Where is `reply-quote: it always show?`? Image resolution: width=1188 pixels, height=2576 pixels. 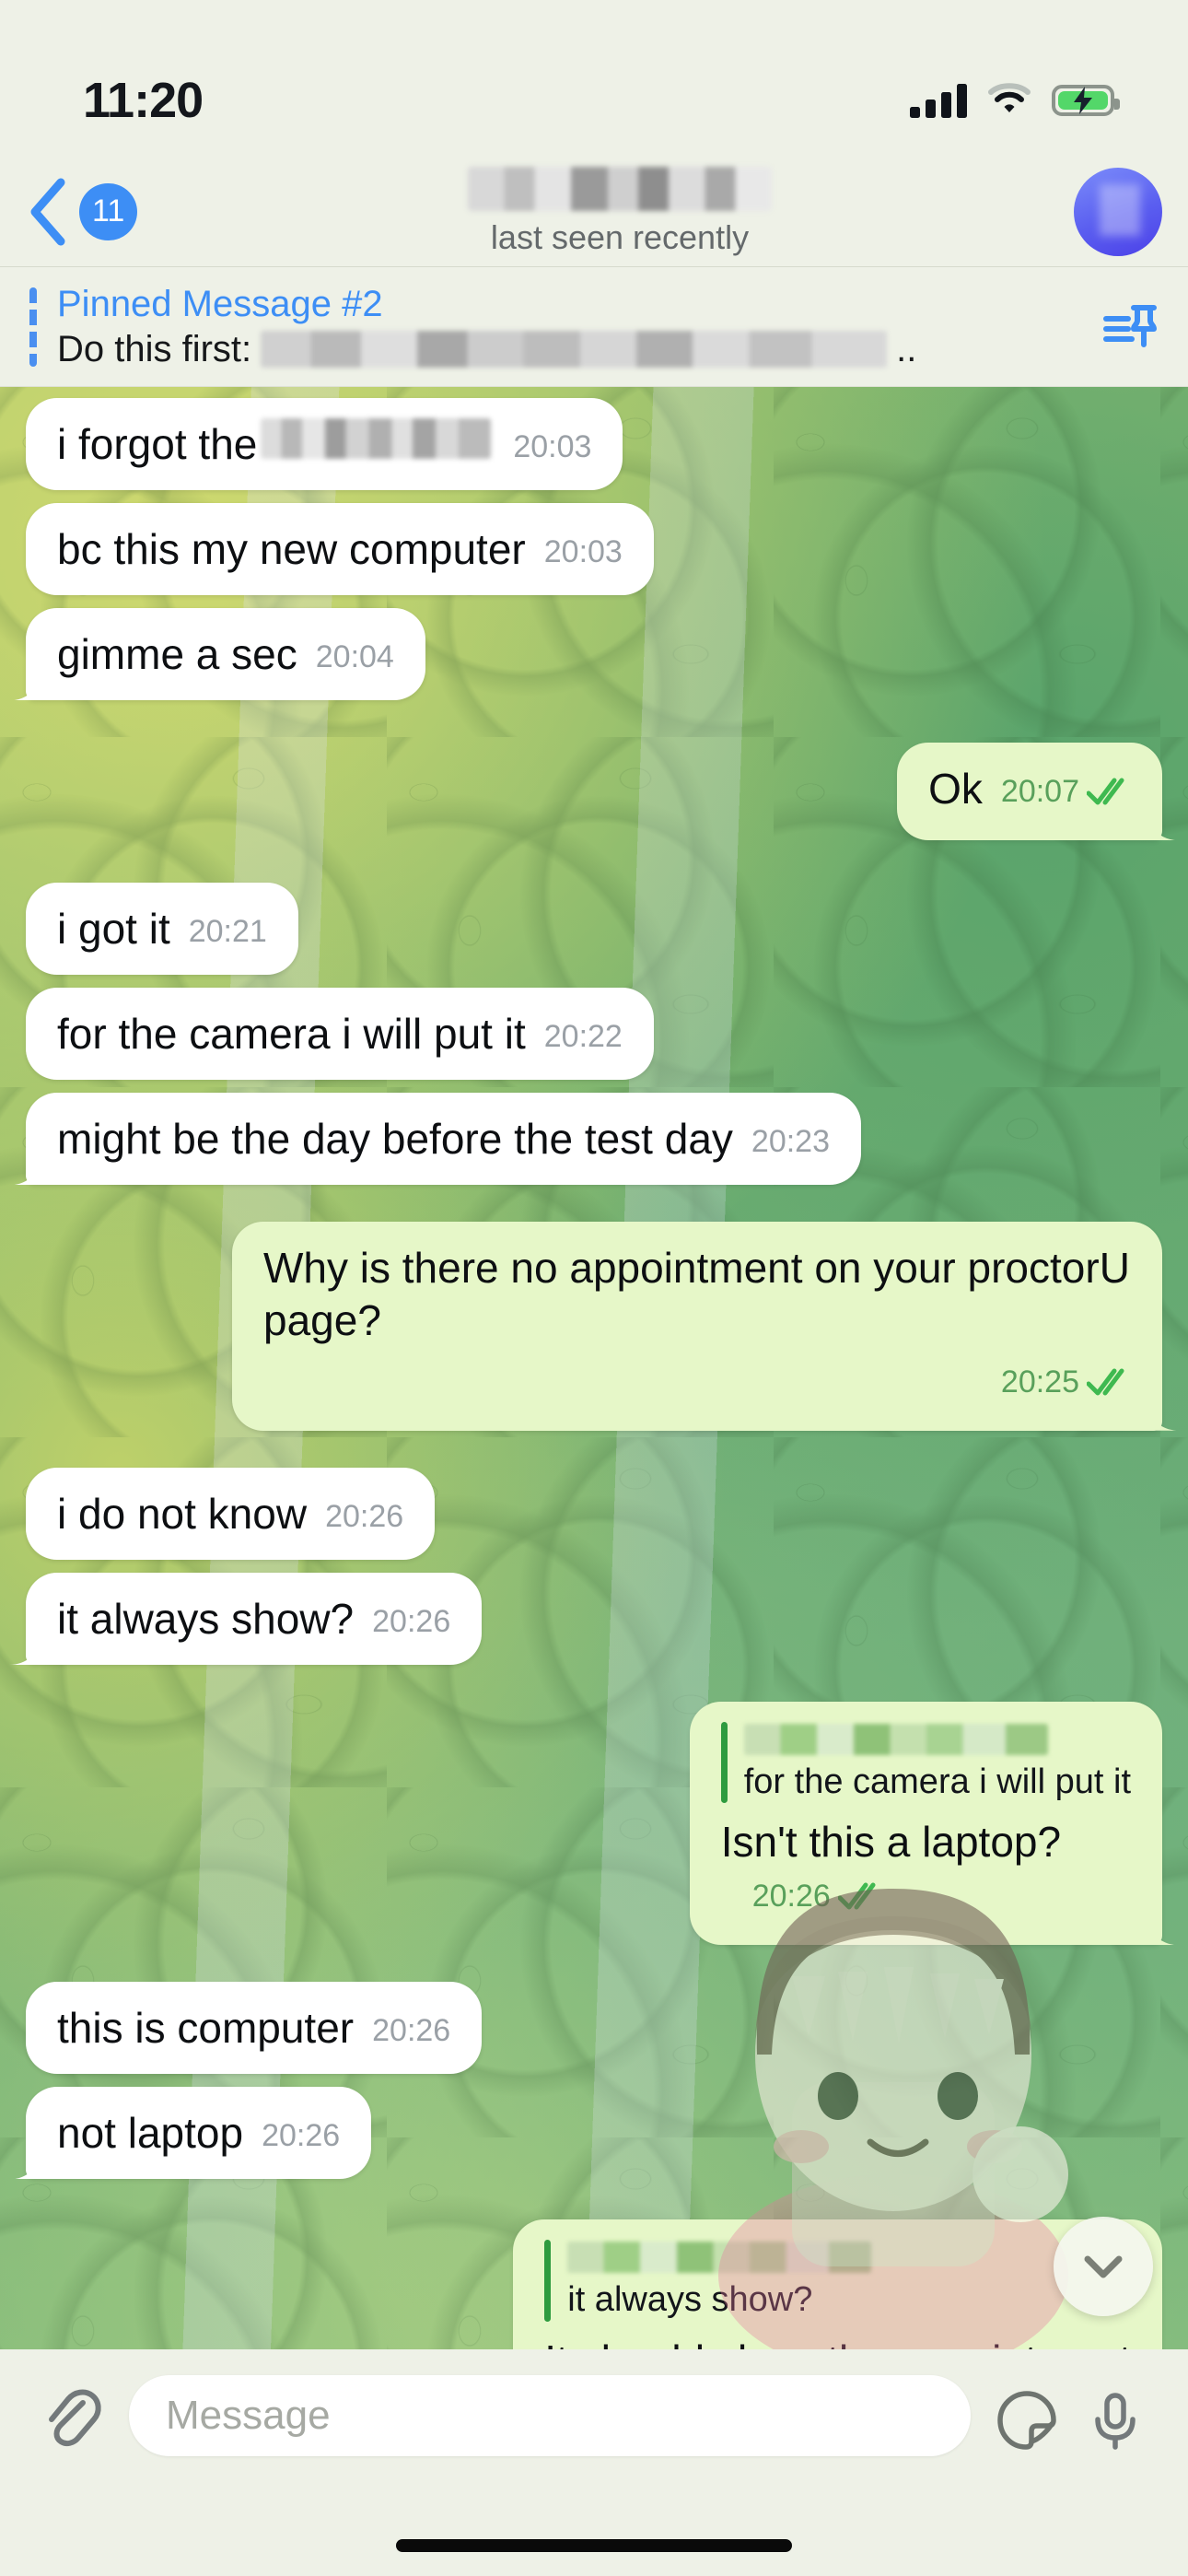 reply-quote: it always show? is located at coordinates (838, 2281).